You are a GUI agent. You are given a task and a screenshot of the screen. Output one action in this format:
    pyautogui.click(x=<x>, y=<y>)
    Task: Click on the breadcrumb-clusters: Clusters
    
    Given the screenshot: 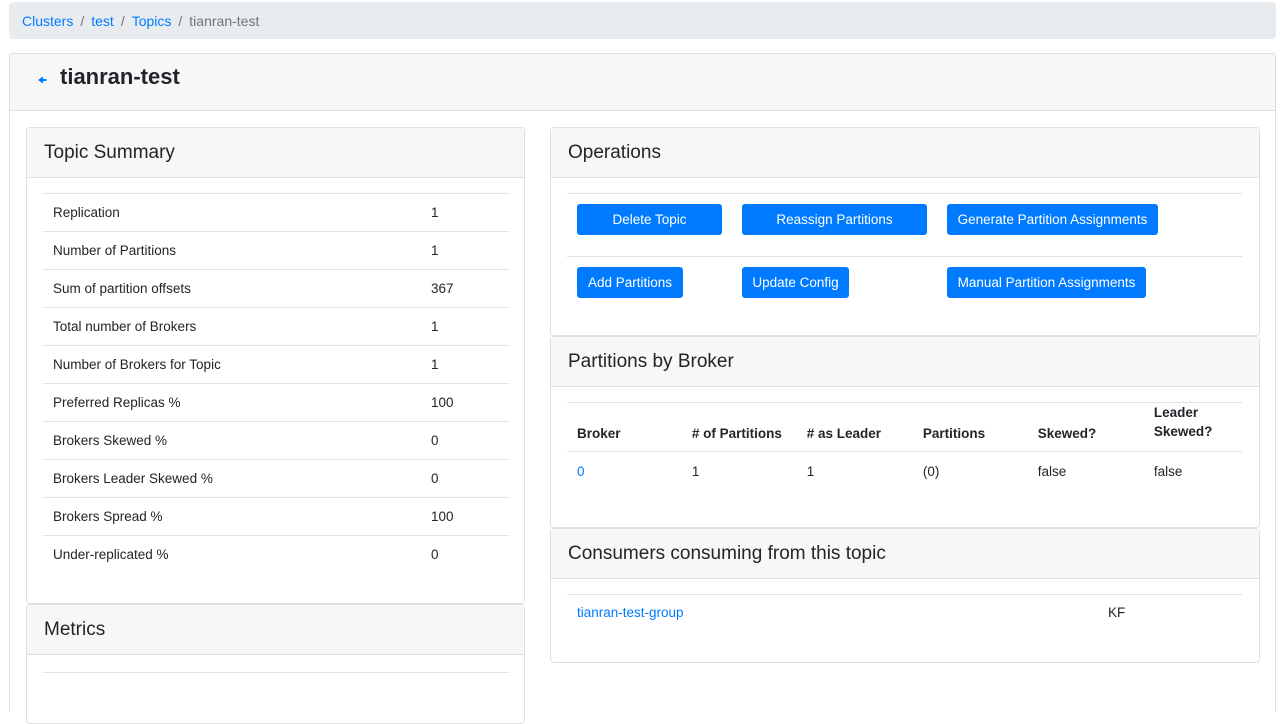 What is the action you would take?
    pyautogui.click(x=47, y=21)
    